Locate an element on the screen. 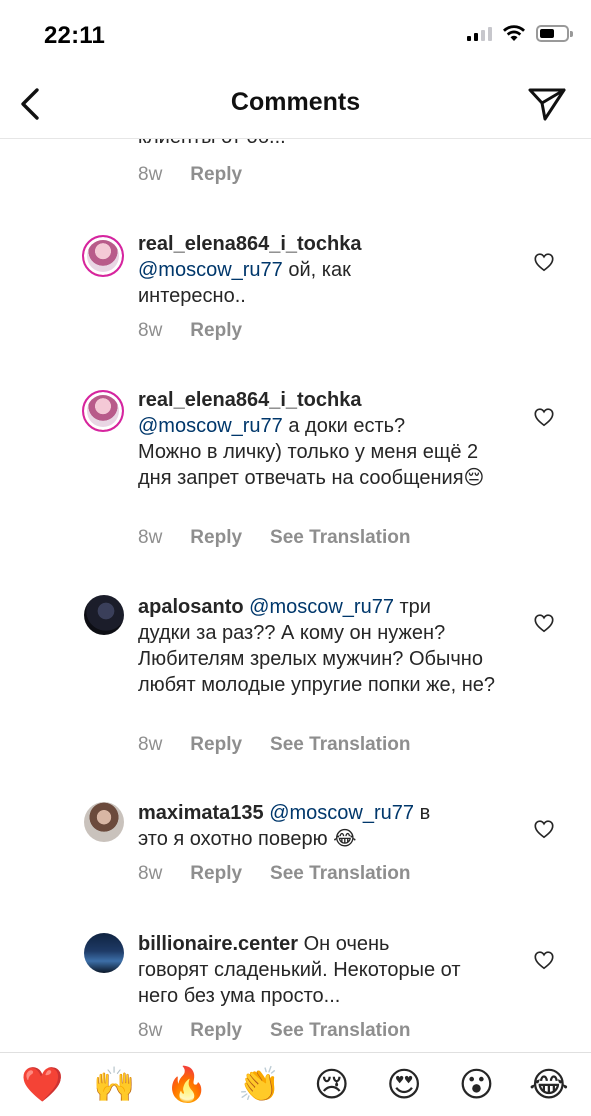 The image size is (591, 1116). heart-emoji-button: ❤️ is located at coordinates (42, 1085).